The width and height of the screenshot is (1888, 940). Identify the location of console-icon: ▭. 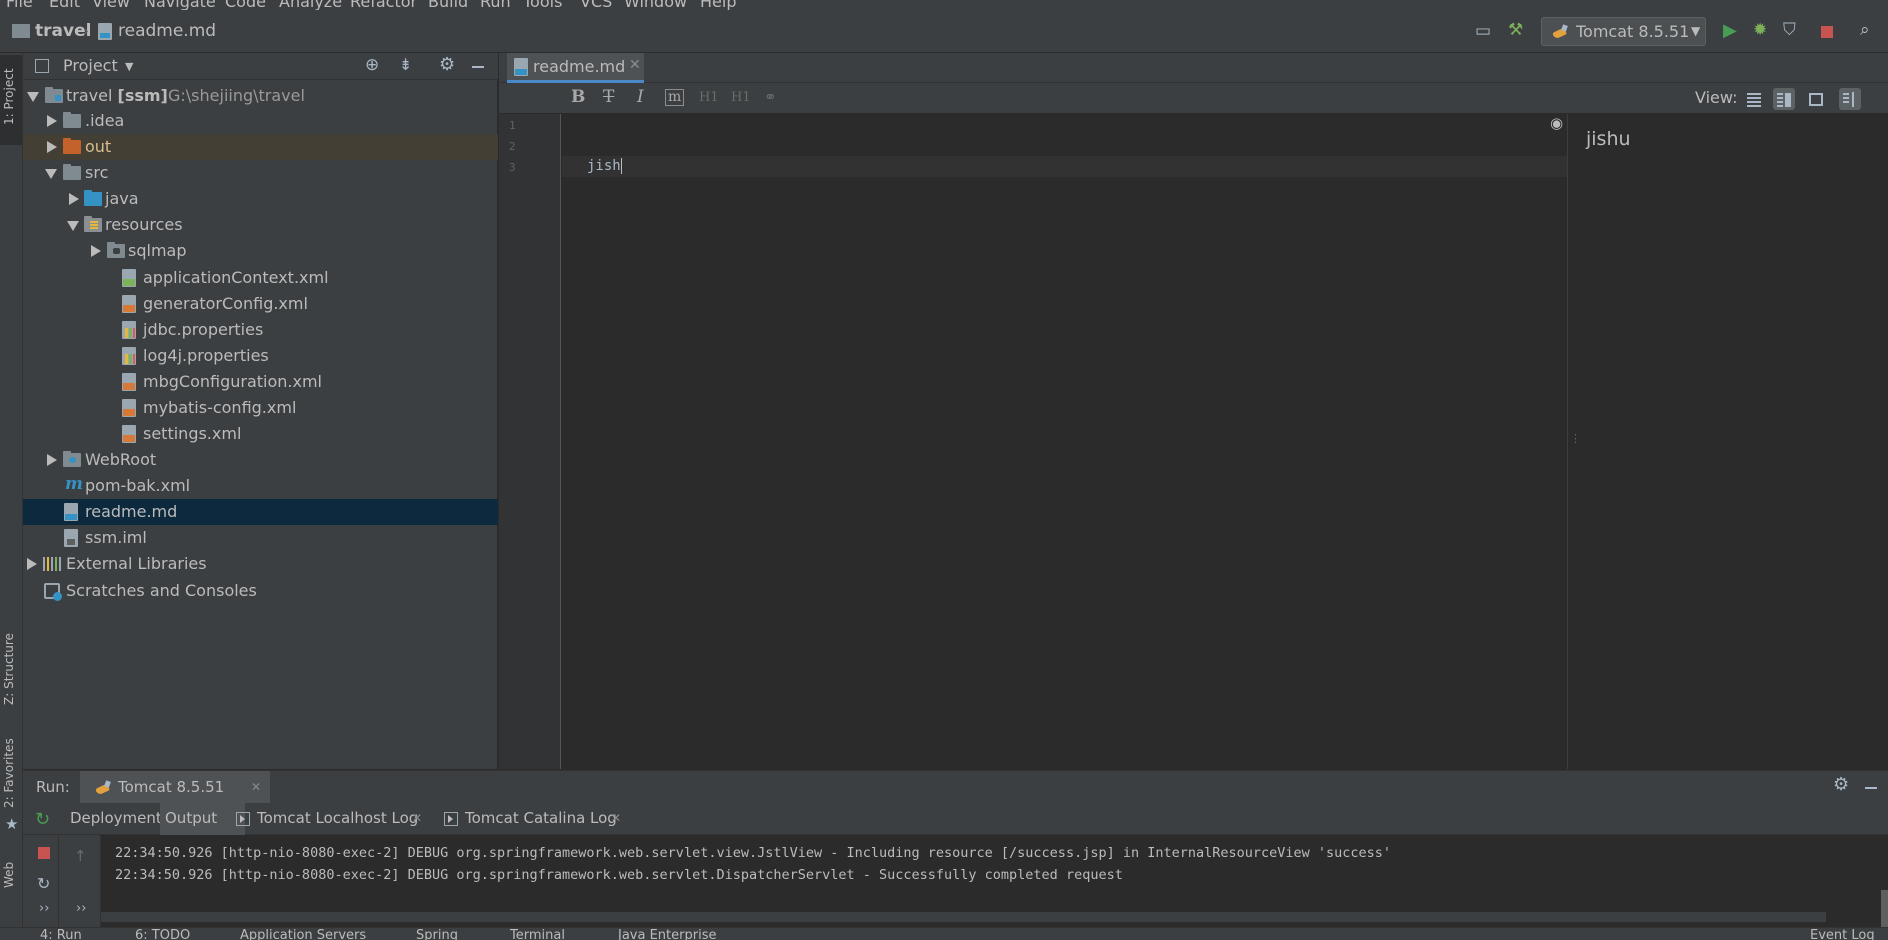
(1483, 31).